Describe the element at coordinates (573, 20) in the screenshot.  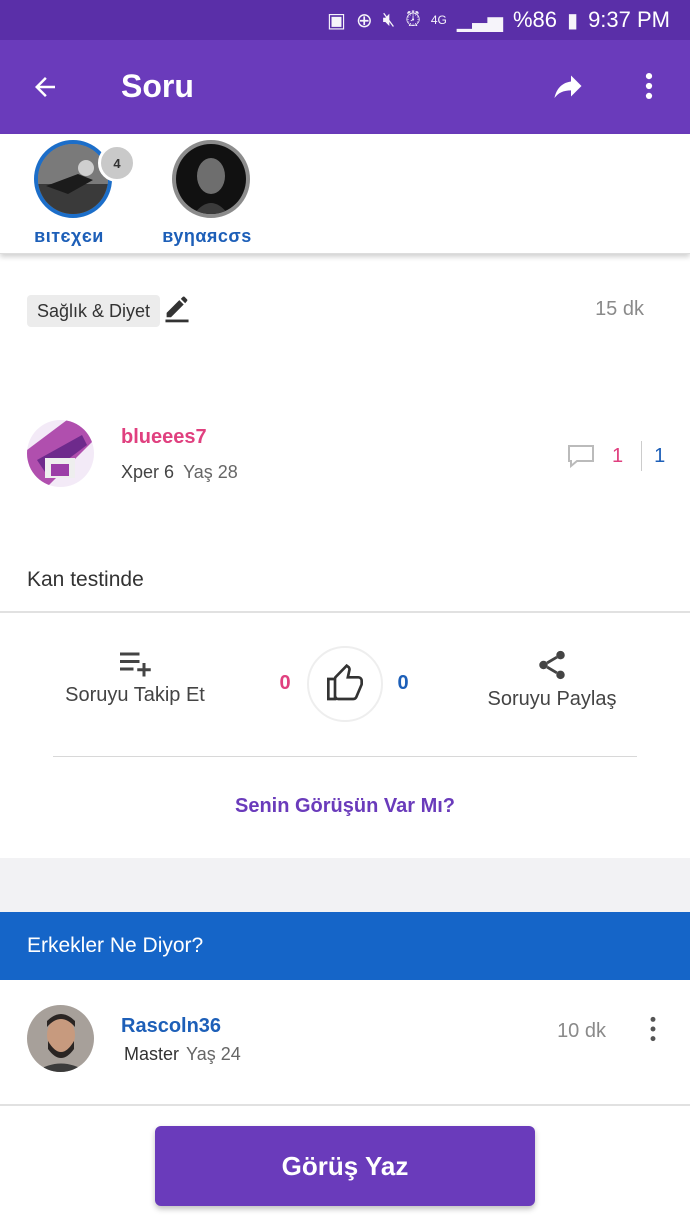
I see `battery-icon: ▮` at that location.